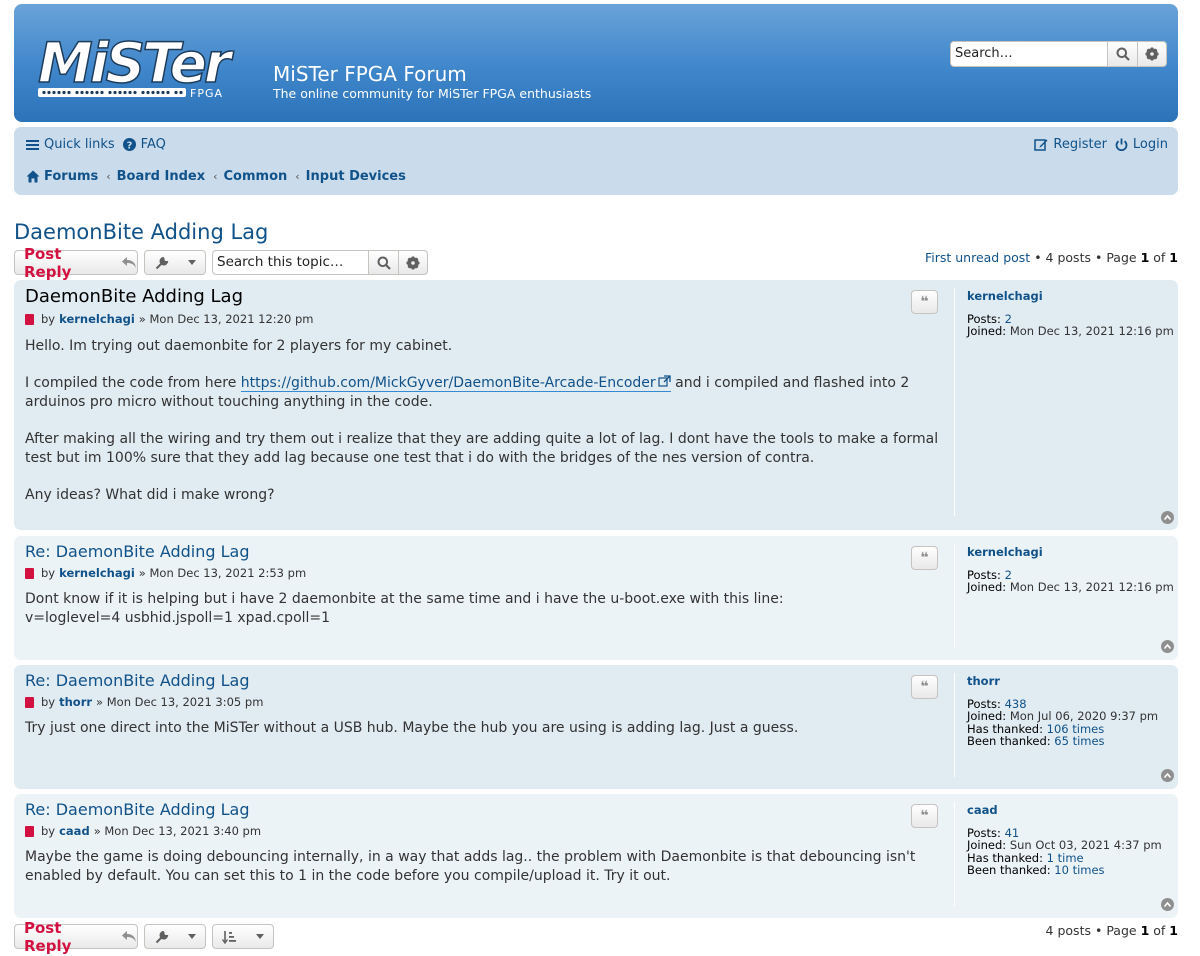 The image size is (1200, 956). I want to click on login-label: Login, so click(1150, 144).